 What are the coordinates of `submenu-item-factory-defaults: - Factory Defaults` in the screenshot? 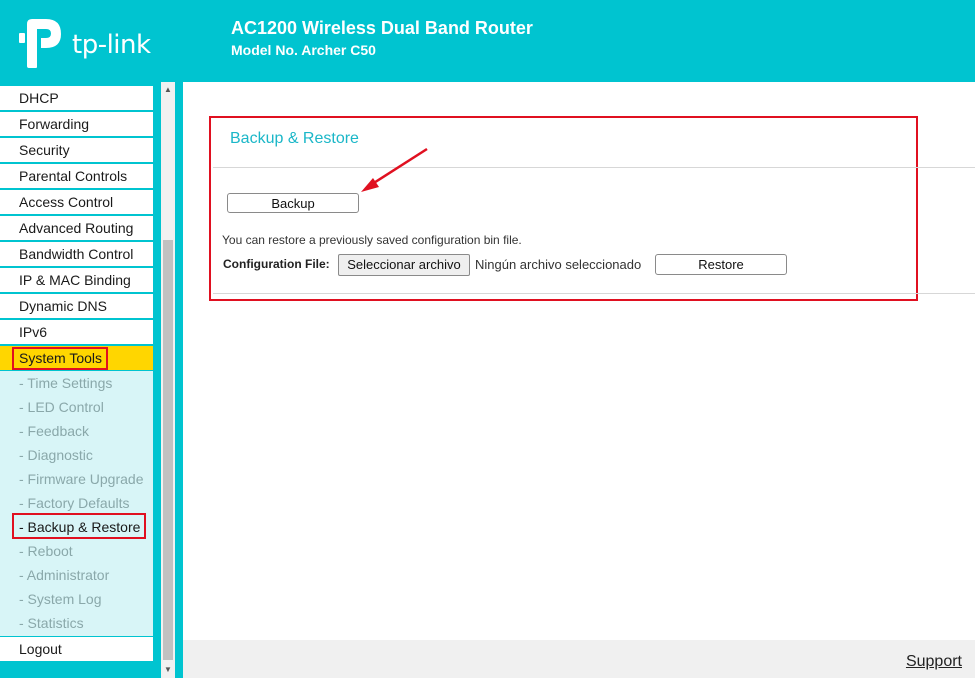 It's located at (76, 503).